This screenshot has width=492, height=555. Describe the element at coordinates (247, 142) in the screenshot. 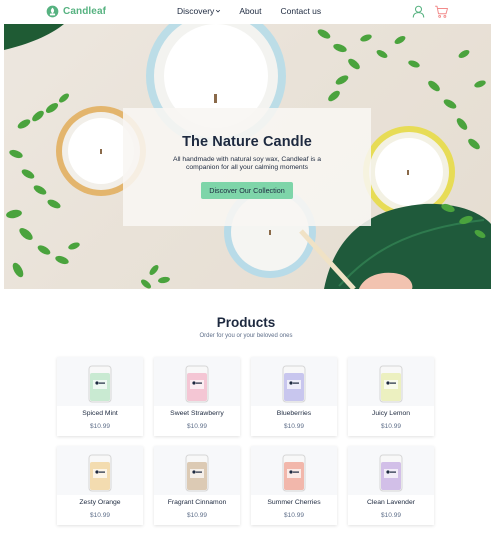

I see `hero-title: The Nature Candle` at that location.